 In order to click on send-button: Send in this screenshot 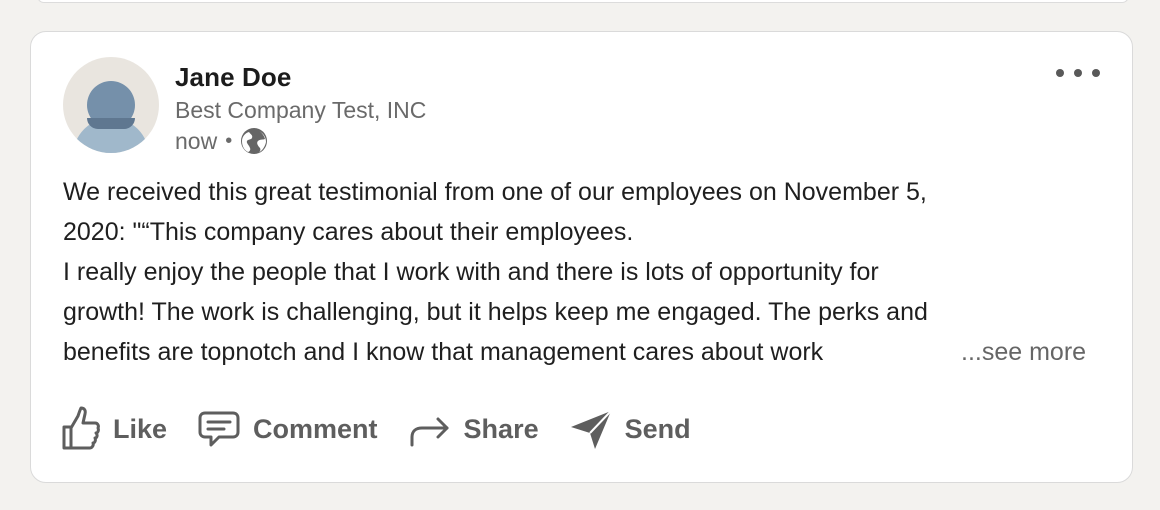, I will do `click(630, 429)`.